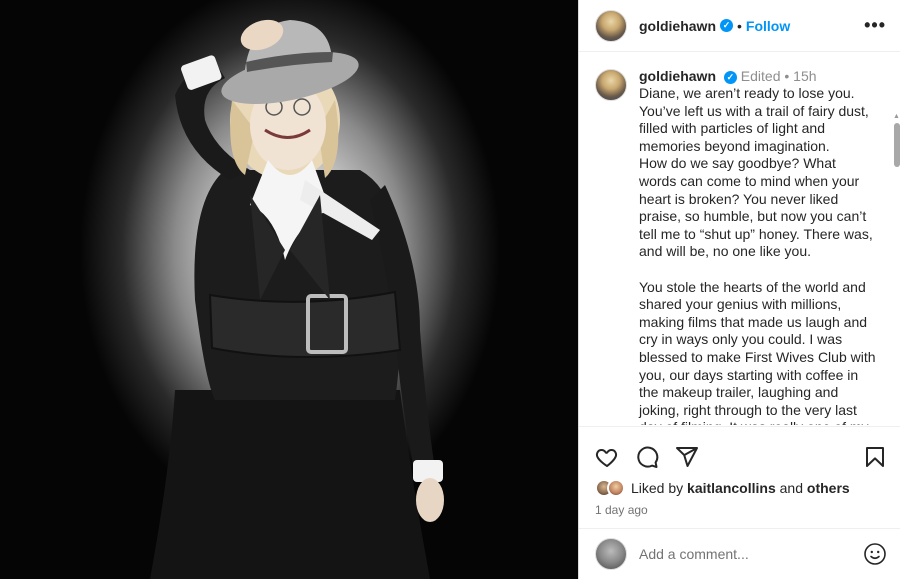  I want to click on caption-meta: goldiehawn ✓ Edited • 15h, so click(758, 76).